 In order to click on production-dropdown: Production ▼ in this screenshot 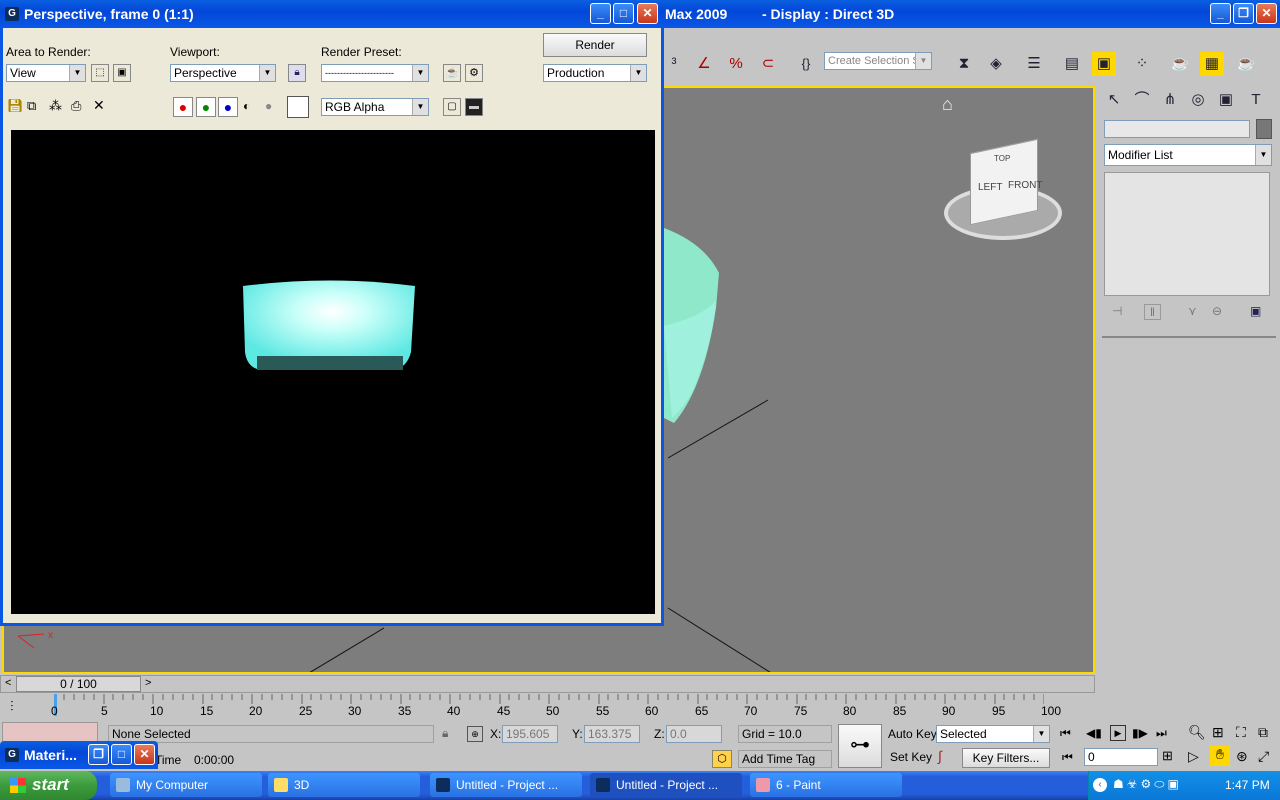, I will do `click(595, 73)`.